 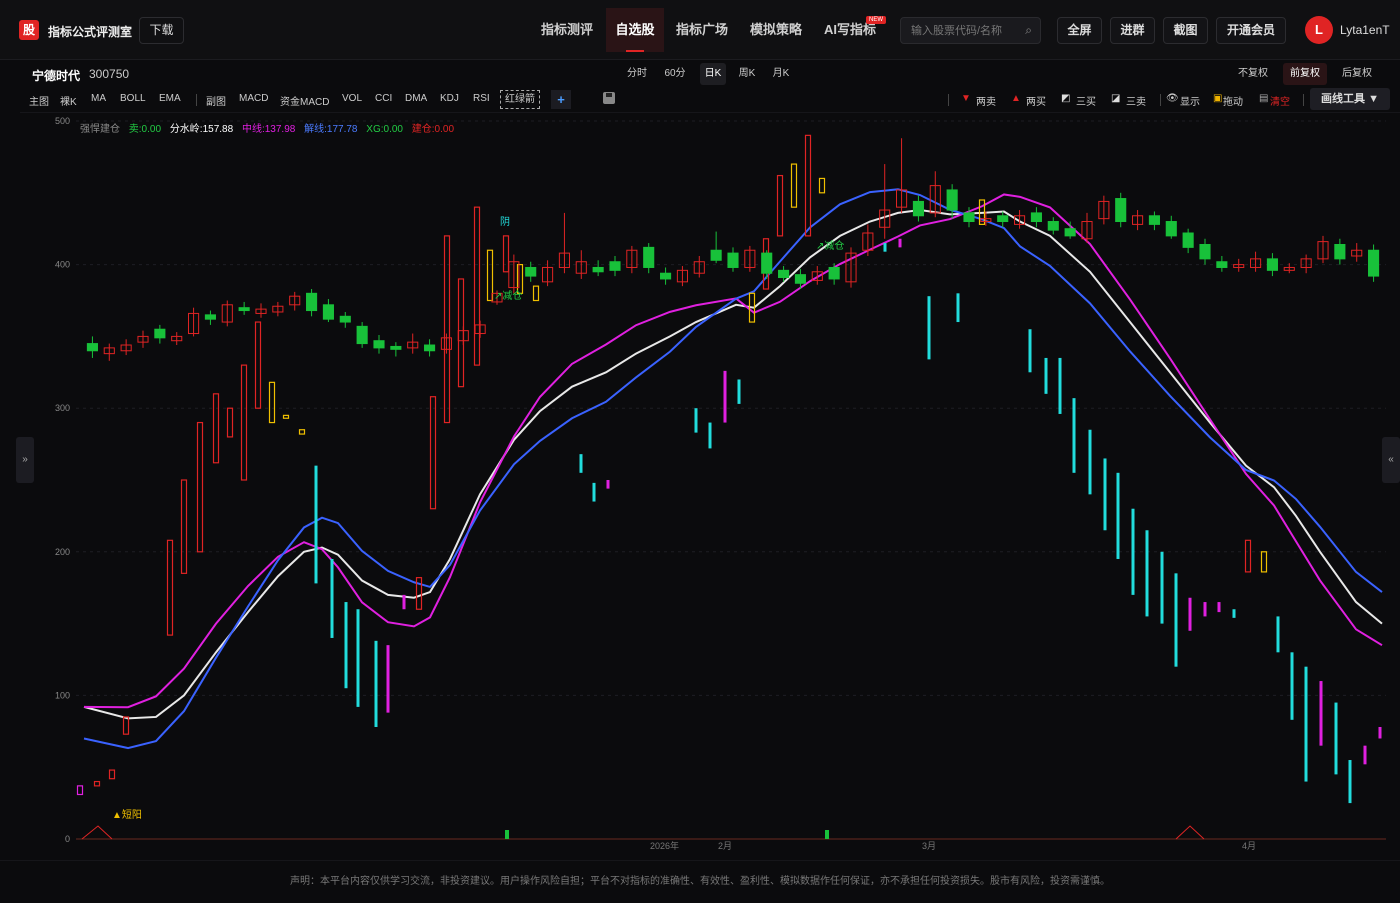 I want to click on add-indicator-button: +, so click(x=561, y=99).